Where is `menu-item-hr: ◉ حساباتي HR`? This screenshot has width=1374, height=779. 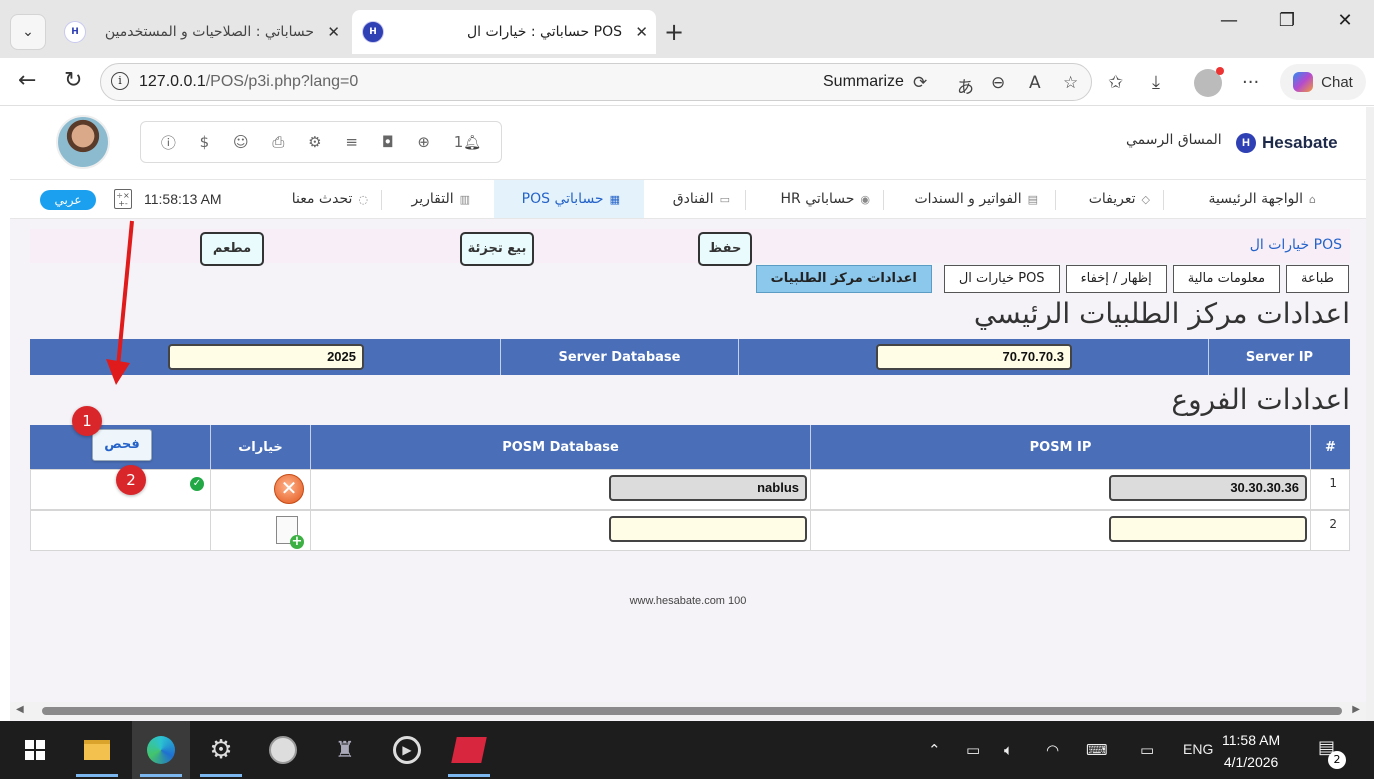
menu-item-hr: ◉ حساباتي HR is located at coordinates (825, 199).